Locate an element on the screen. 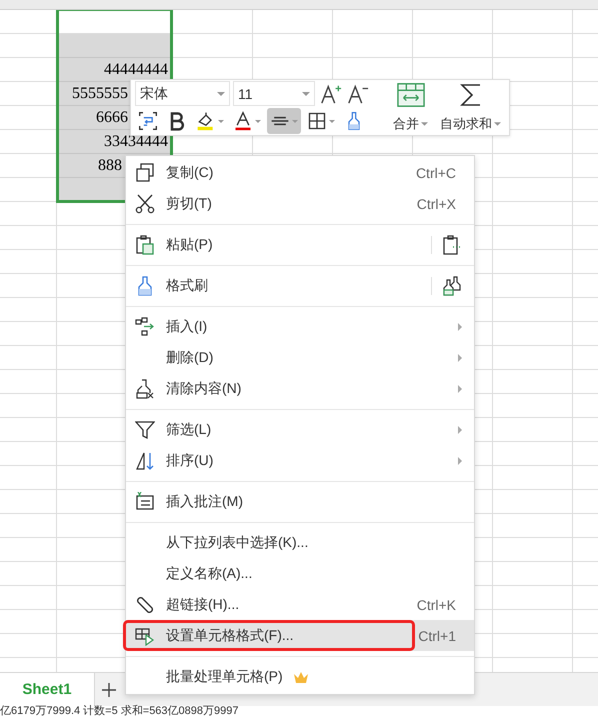  merge-button: 合并 is located at coordinates (410, 107).